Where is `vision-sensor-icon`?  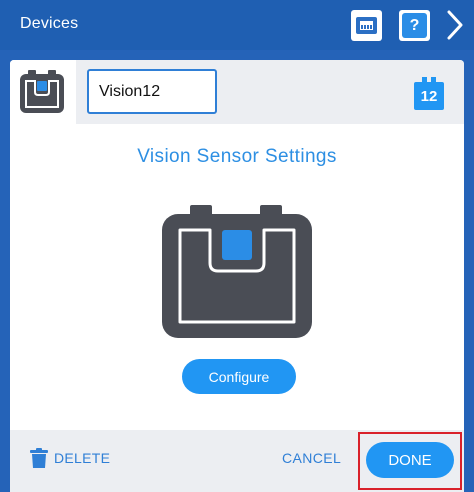 vision-sensor-icon is located at coordinates (42, 91).